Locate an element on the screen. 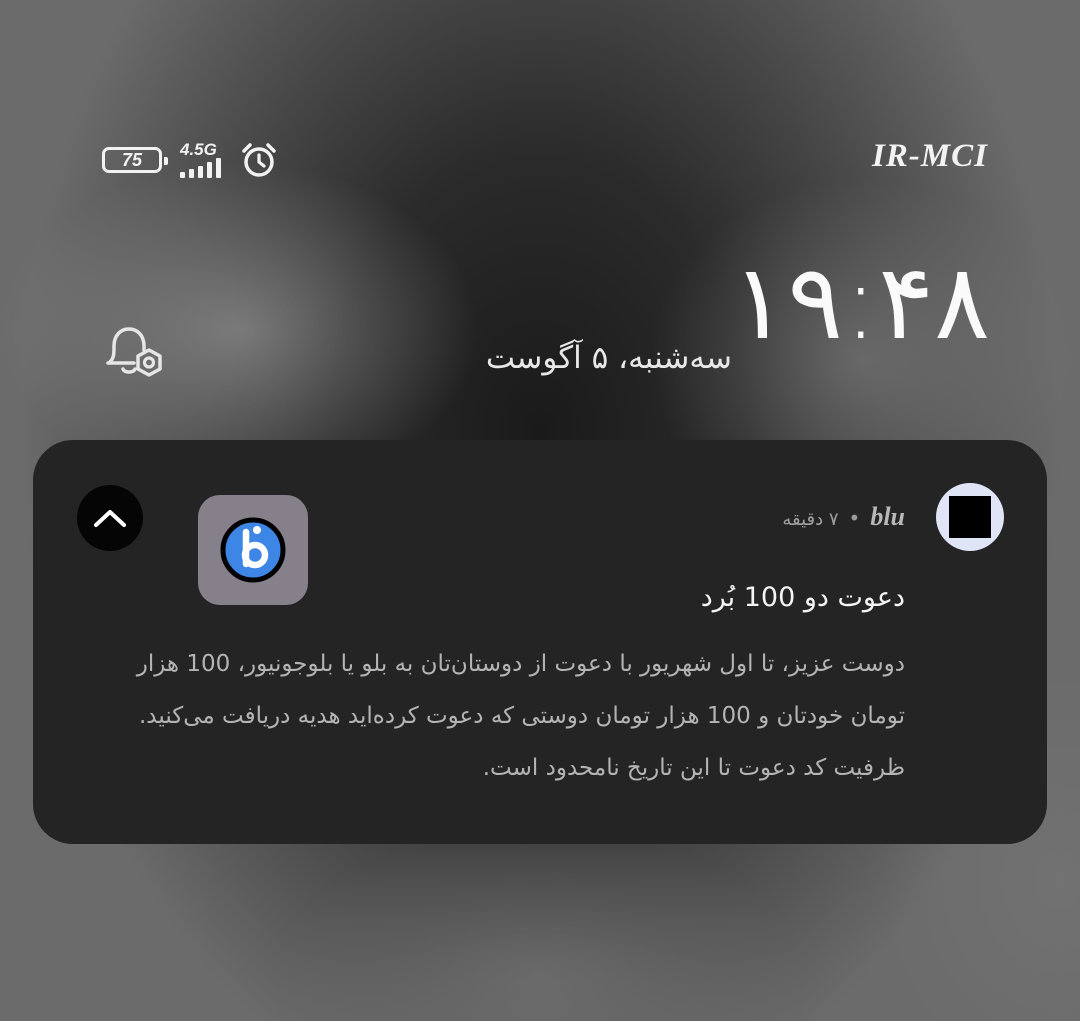 The width and height of the screenshot is (1080, 1021). app-logo is located at coordinates (253, 550).